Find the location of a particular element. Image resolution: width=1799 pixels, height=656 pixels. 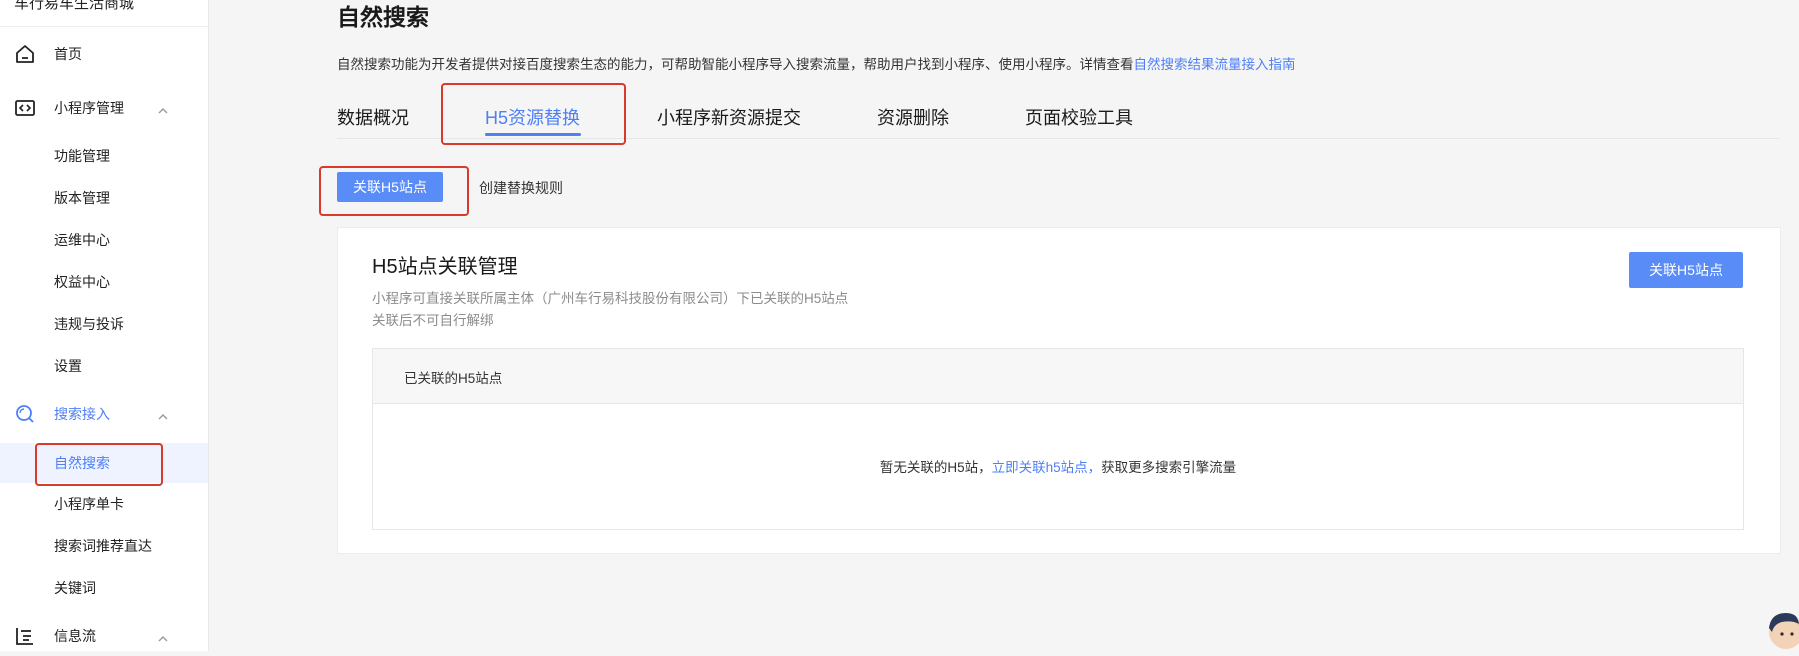

sidebar-item-violations: 违规与投诉 is located at coordinates (104, 324).